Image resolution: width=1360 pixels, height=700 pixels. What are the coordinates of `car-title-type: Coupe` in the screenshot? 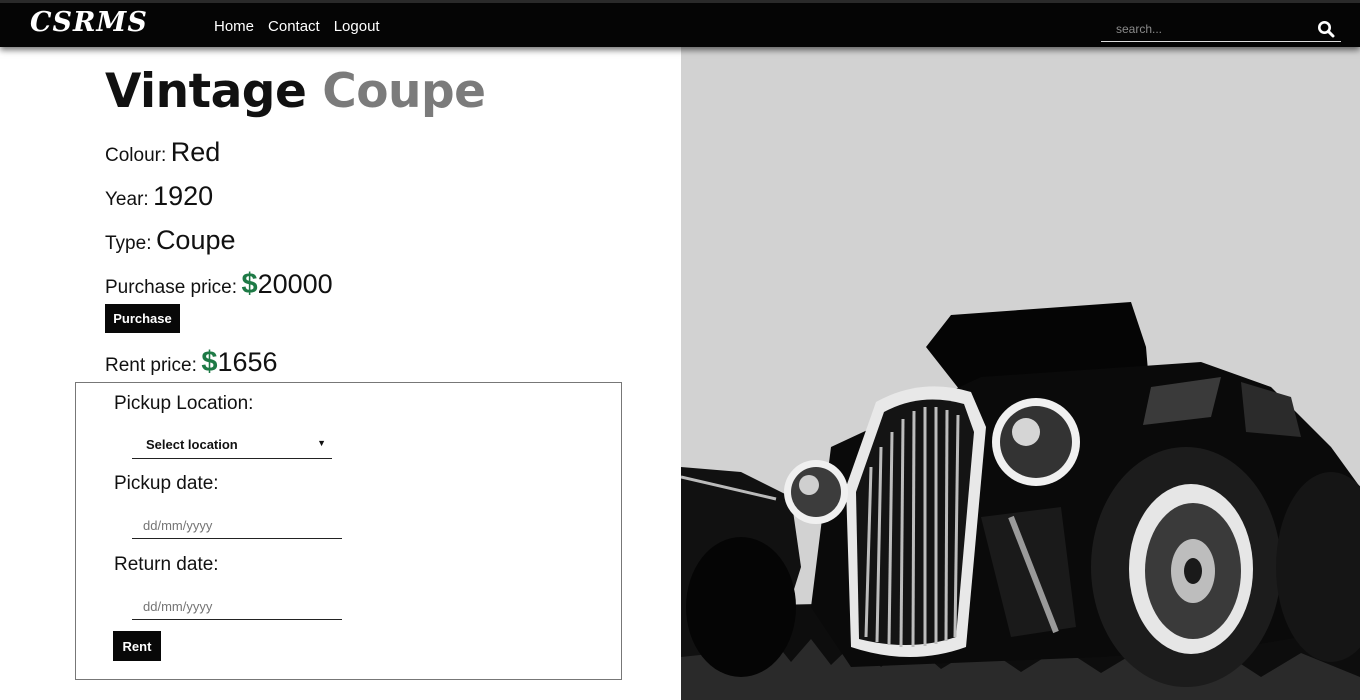 It's located at (404, 91).